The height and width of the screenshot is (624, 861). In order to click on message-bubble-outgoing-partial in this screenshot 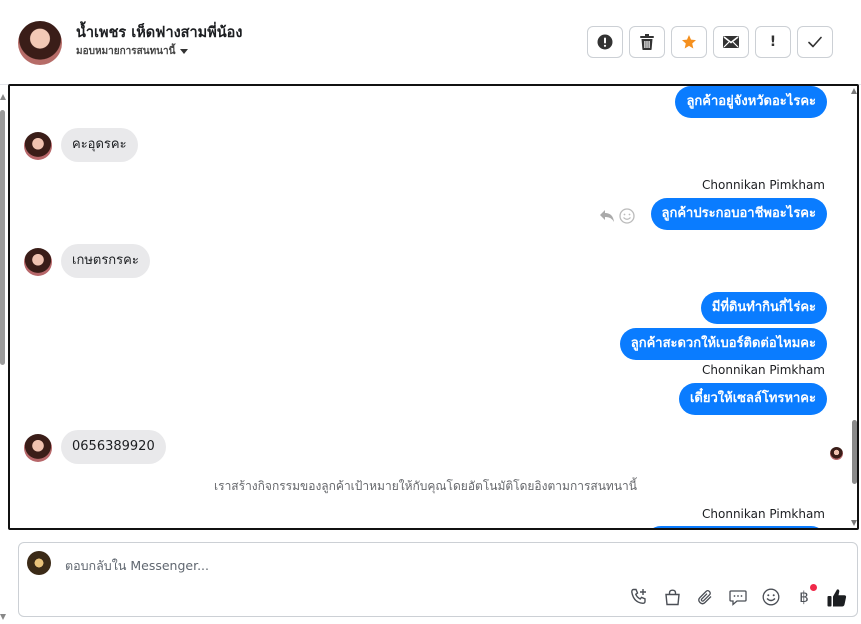, I will do `click(736, 527)`.